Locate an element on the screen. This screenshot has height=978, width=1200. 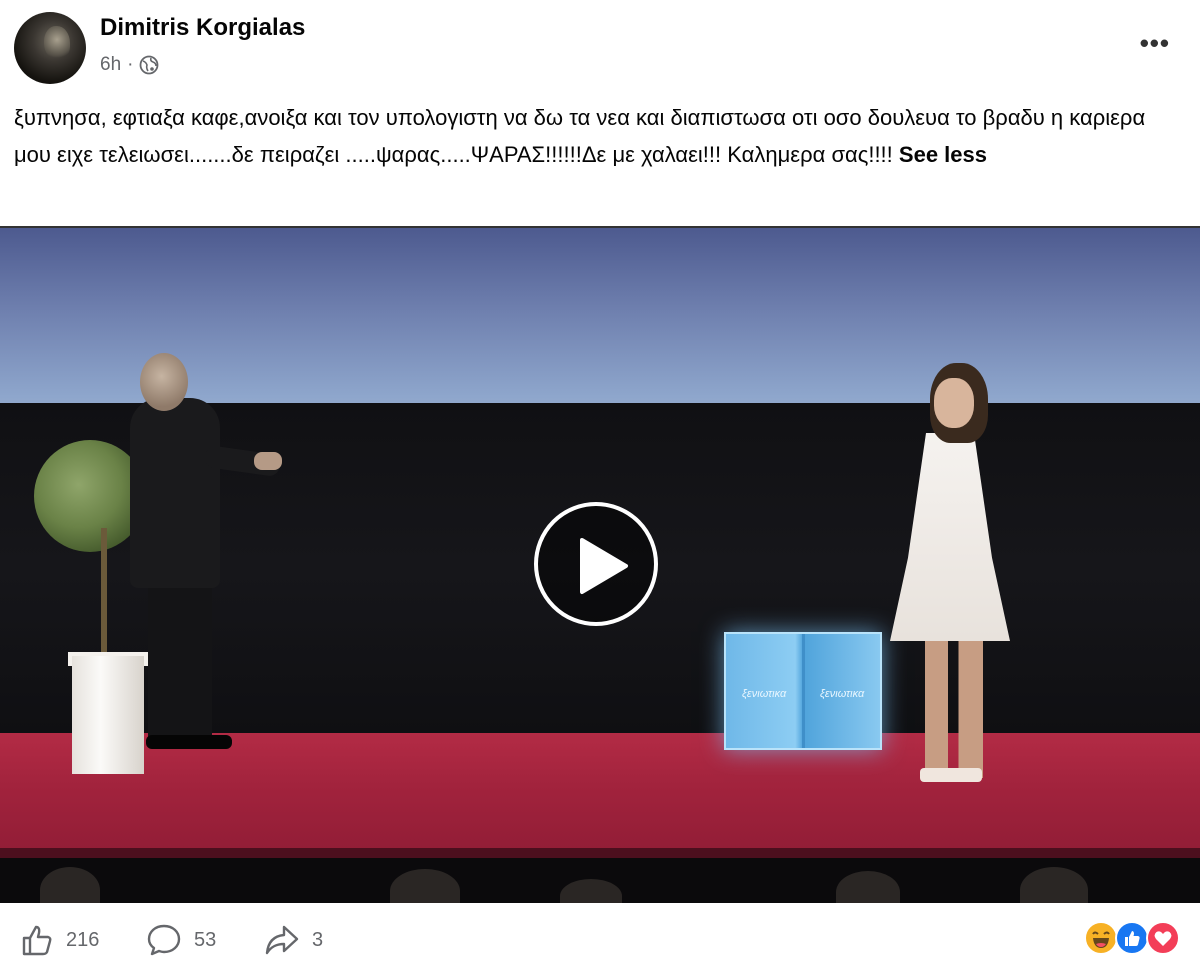
comment-count: 53 is located at coordinates (205, 939).